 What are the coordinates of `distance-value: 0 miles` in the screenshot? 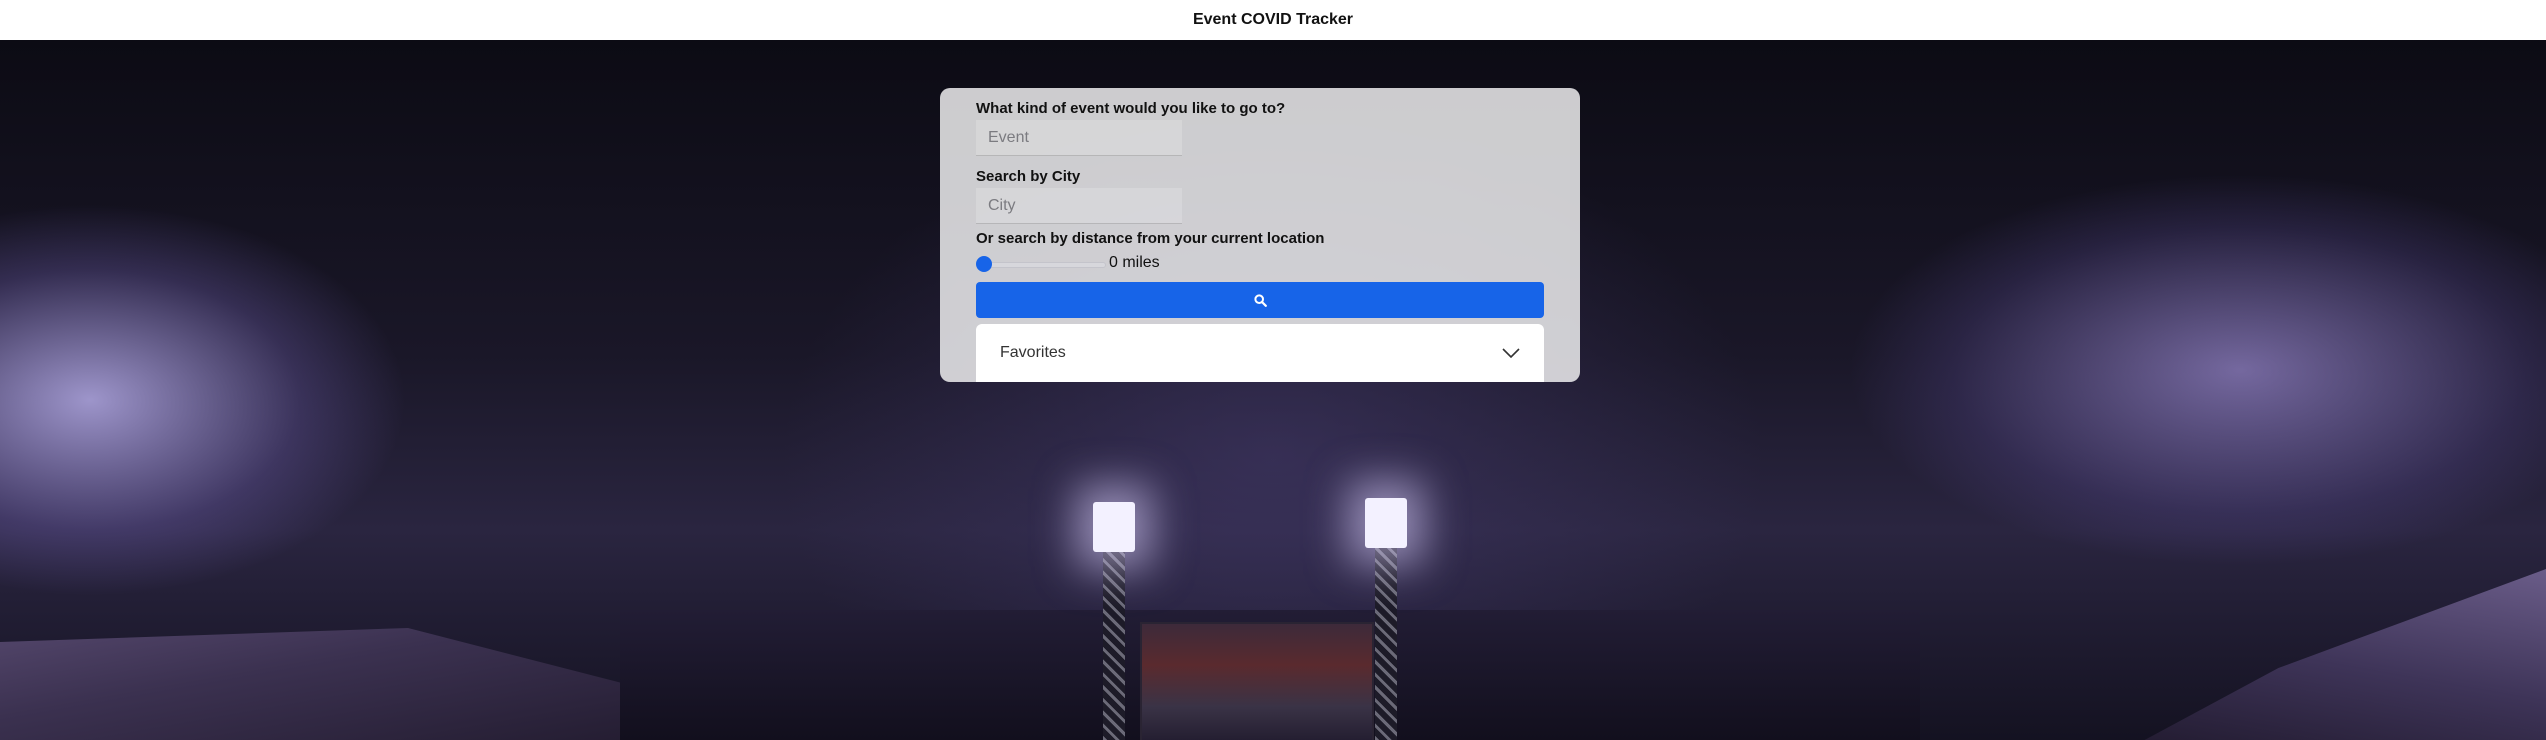 It's located at (1134, 262).